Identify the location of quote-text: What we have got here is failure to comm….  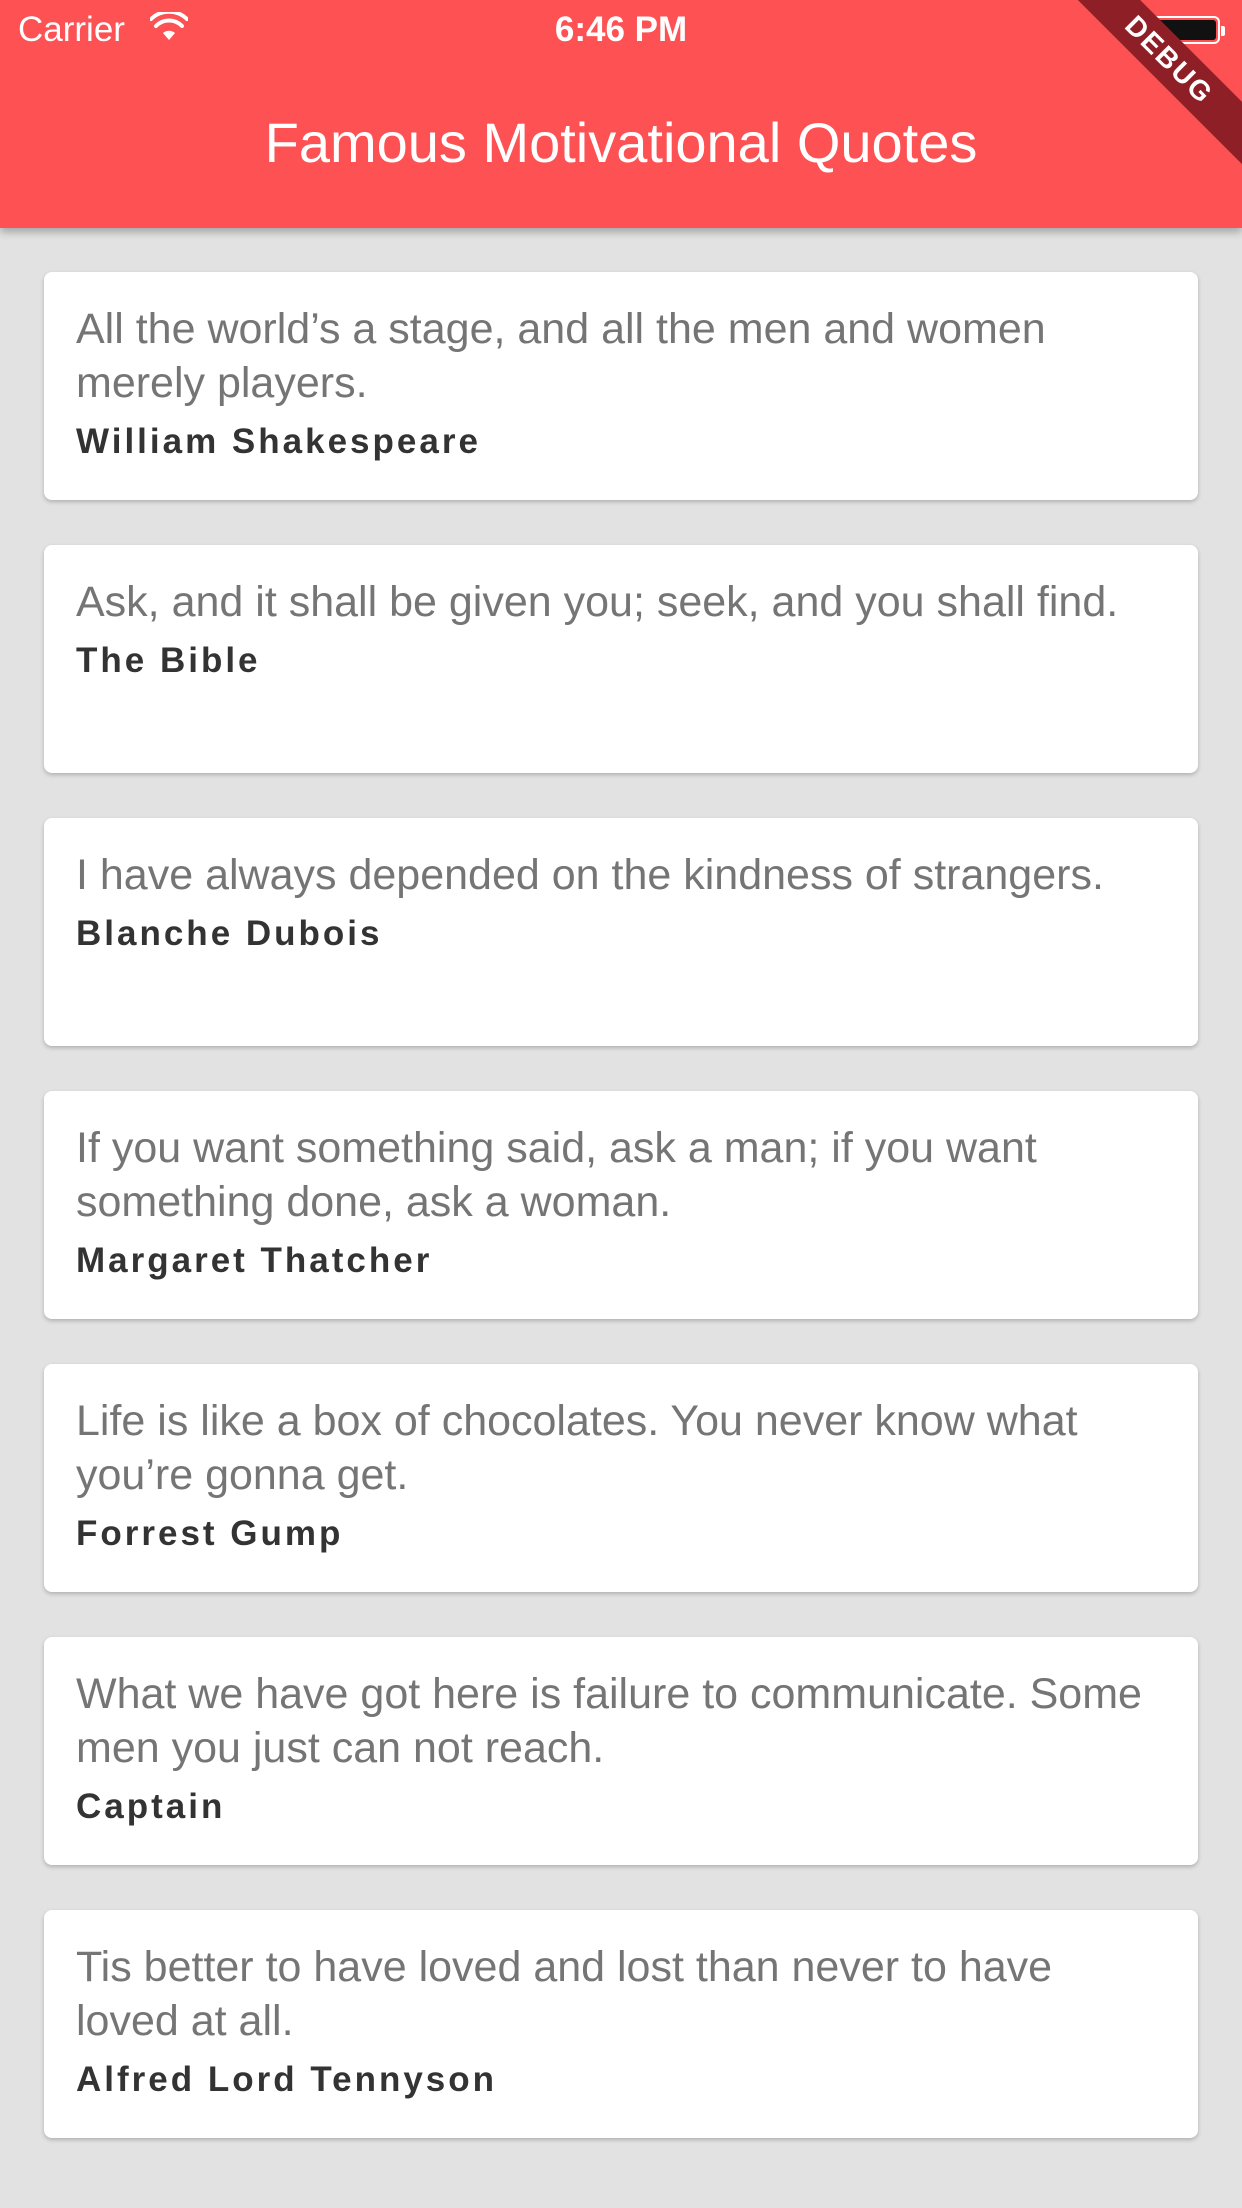
(609, 1721).